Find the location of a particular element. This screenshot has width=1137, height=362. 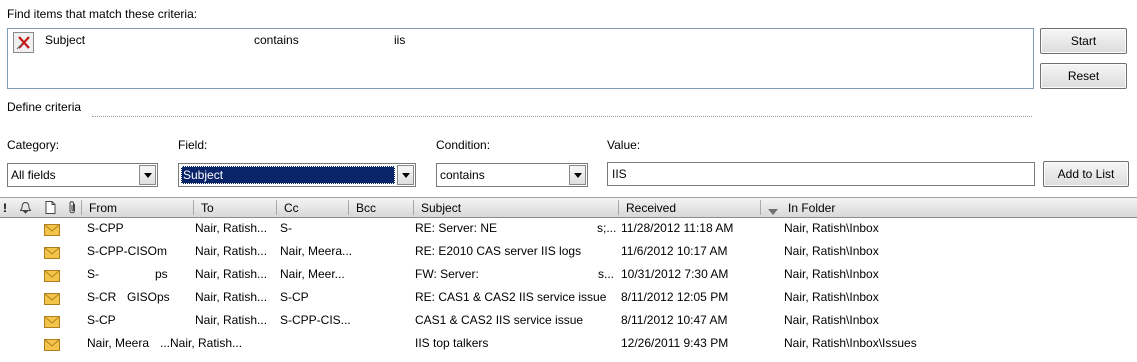

column-cc: Cc is located at coordinates (291, 208).